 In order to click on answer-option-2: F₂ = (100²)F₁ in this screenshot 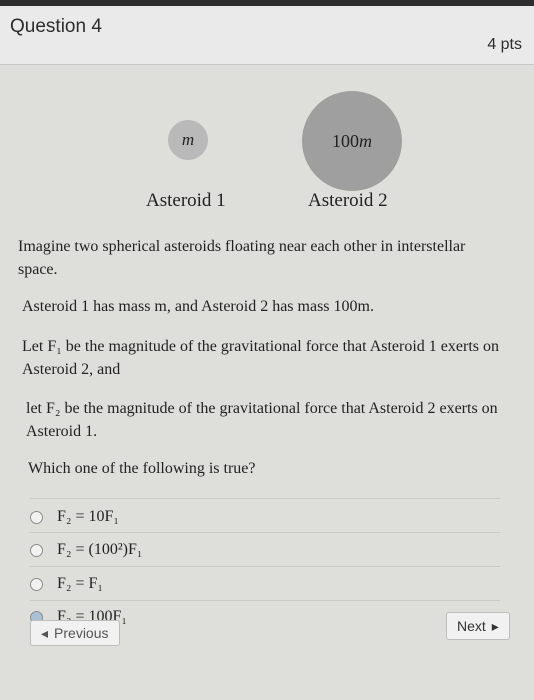, I will do `click(86, 550)`.